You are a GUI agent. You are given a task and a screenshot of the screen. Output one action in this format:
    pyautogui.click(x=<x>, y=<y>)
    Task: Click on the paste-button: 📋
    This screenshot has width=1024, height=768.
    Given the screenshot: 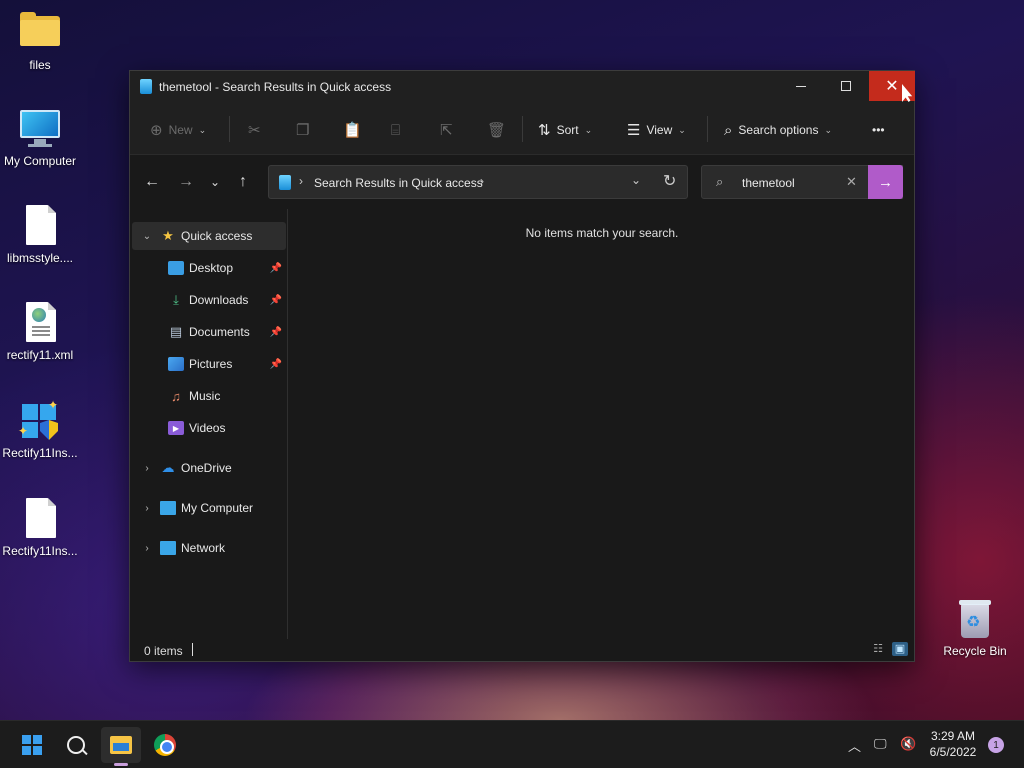 What is the action you would take?
    pyautogui.click(x=355, y=130)
    